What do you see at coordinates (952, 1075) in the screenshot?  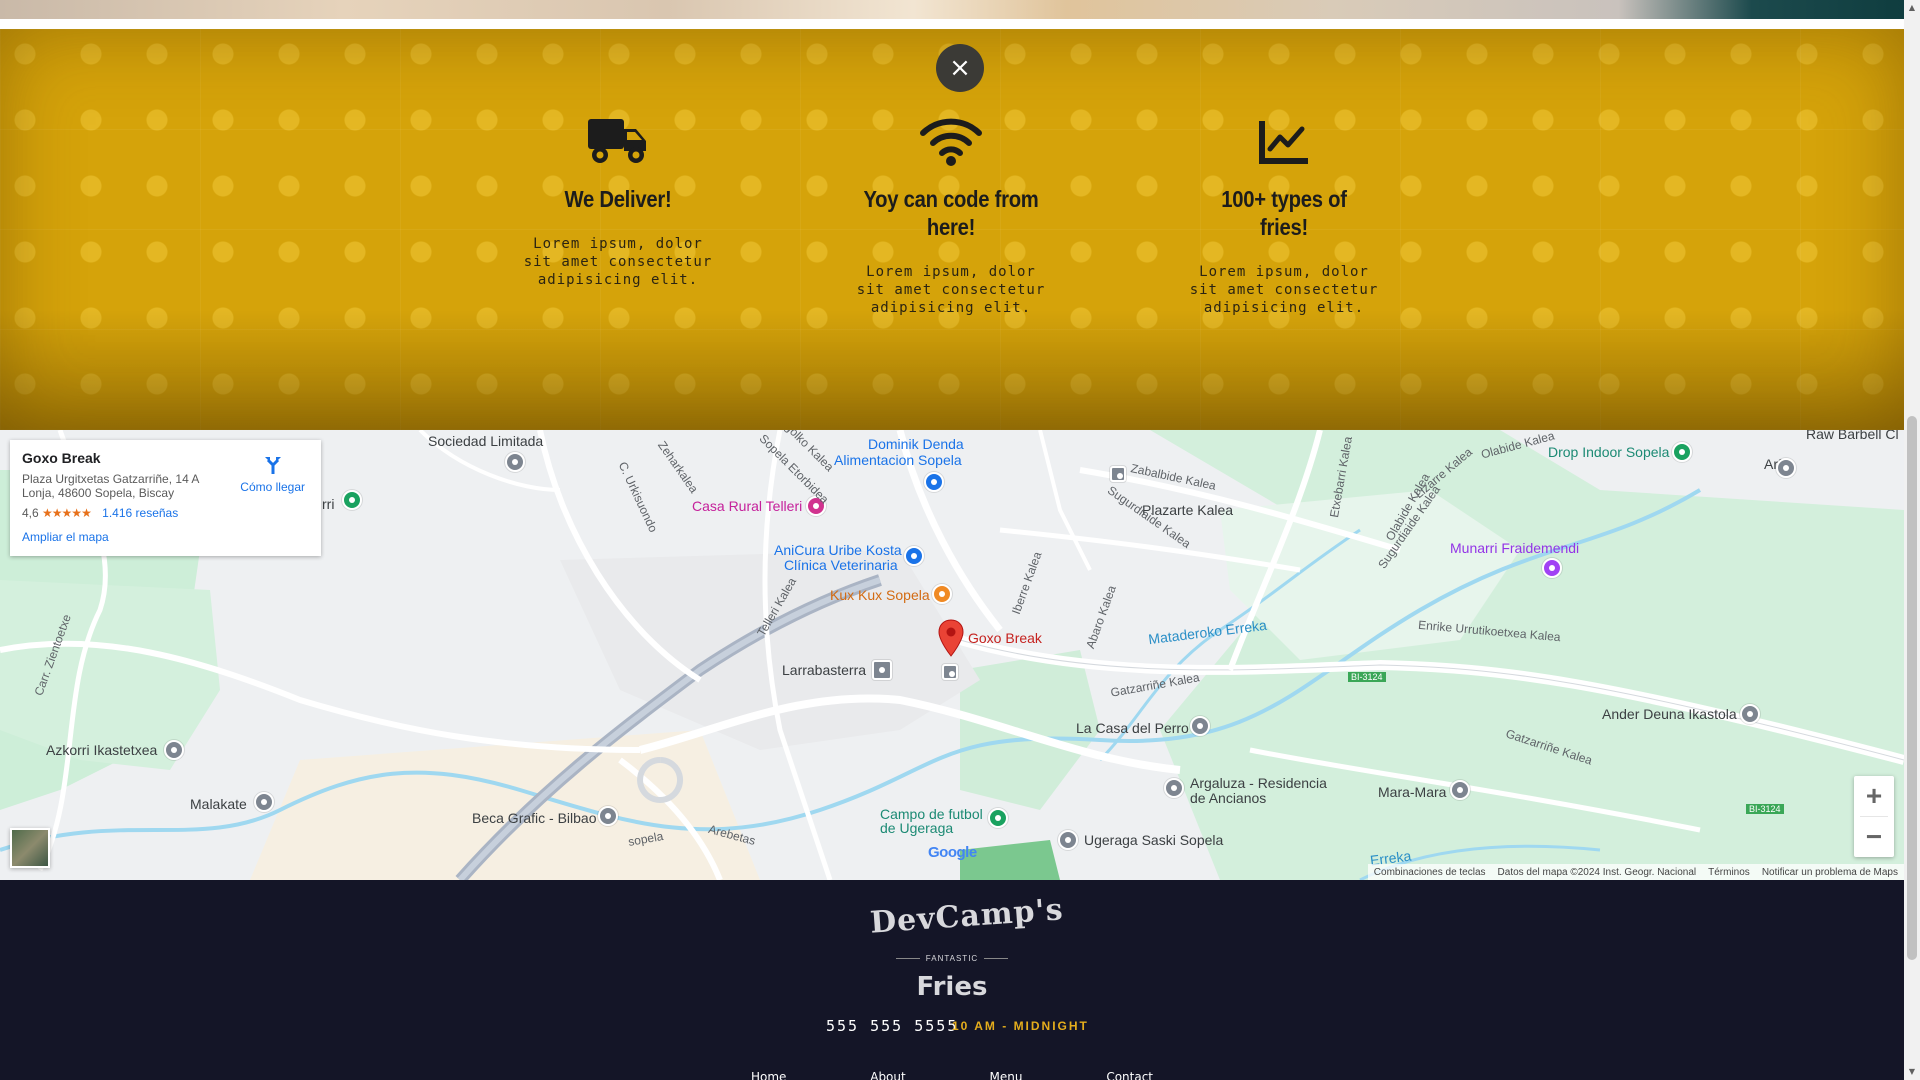 I see `footer-nav: Home About Menu Contact` at bounding box center [952, 1075].